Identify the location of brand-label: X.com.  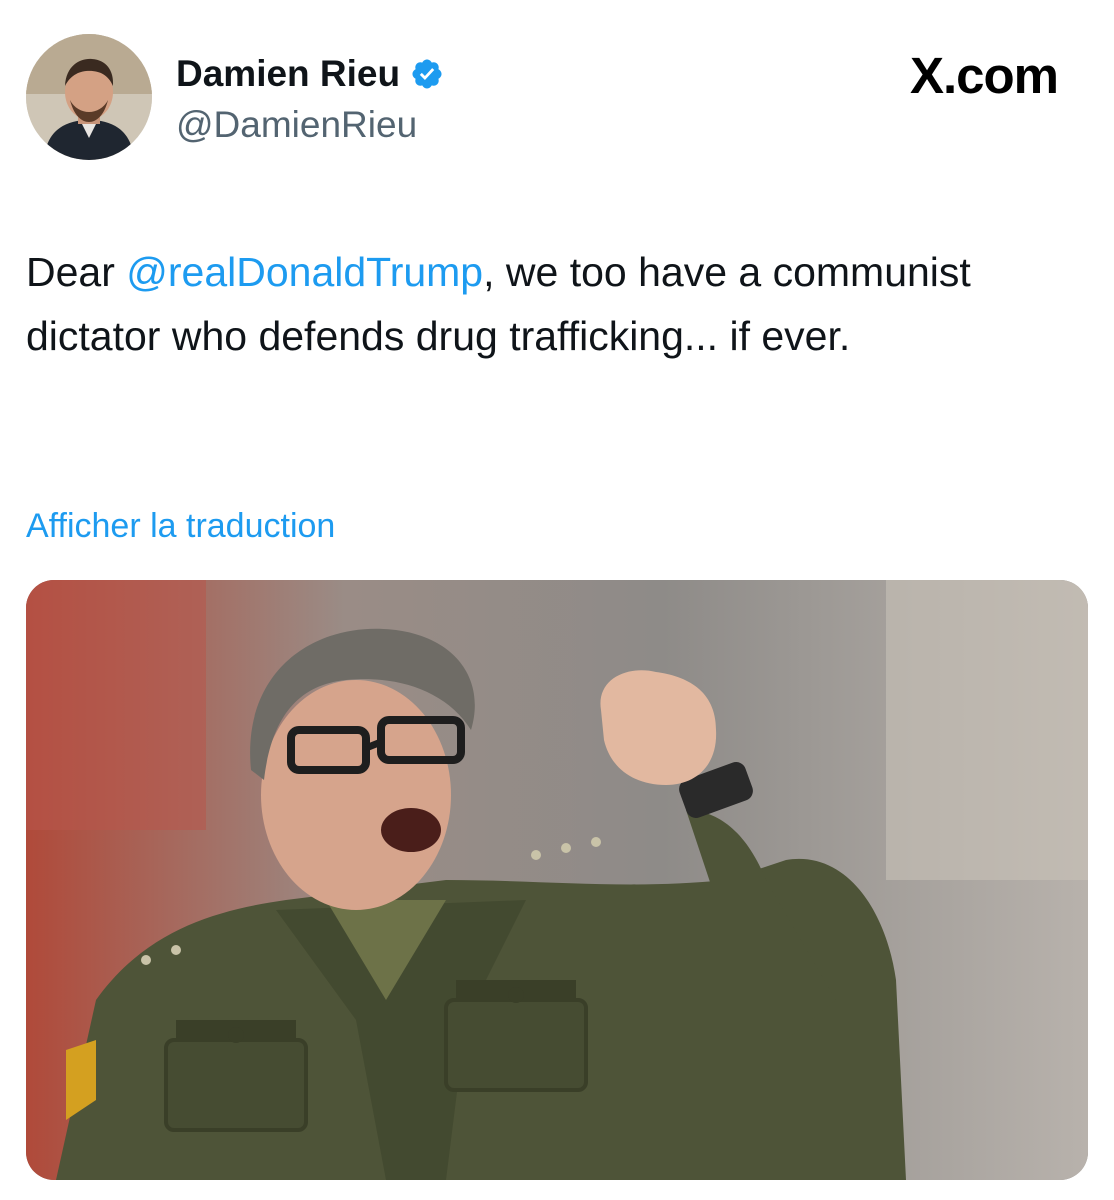
(984, 75).